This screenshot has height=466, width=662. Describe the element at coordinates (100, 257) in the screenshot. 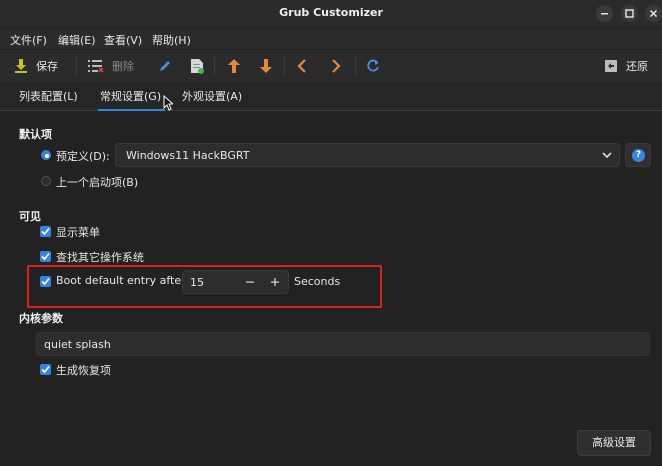

I see `look-other-os-label: 查找其它操作系统` at that location.